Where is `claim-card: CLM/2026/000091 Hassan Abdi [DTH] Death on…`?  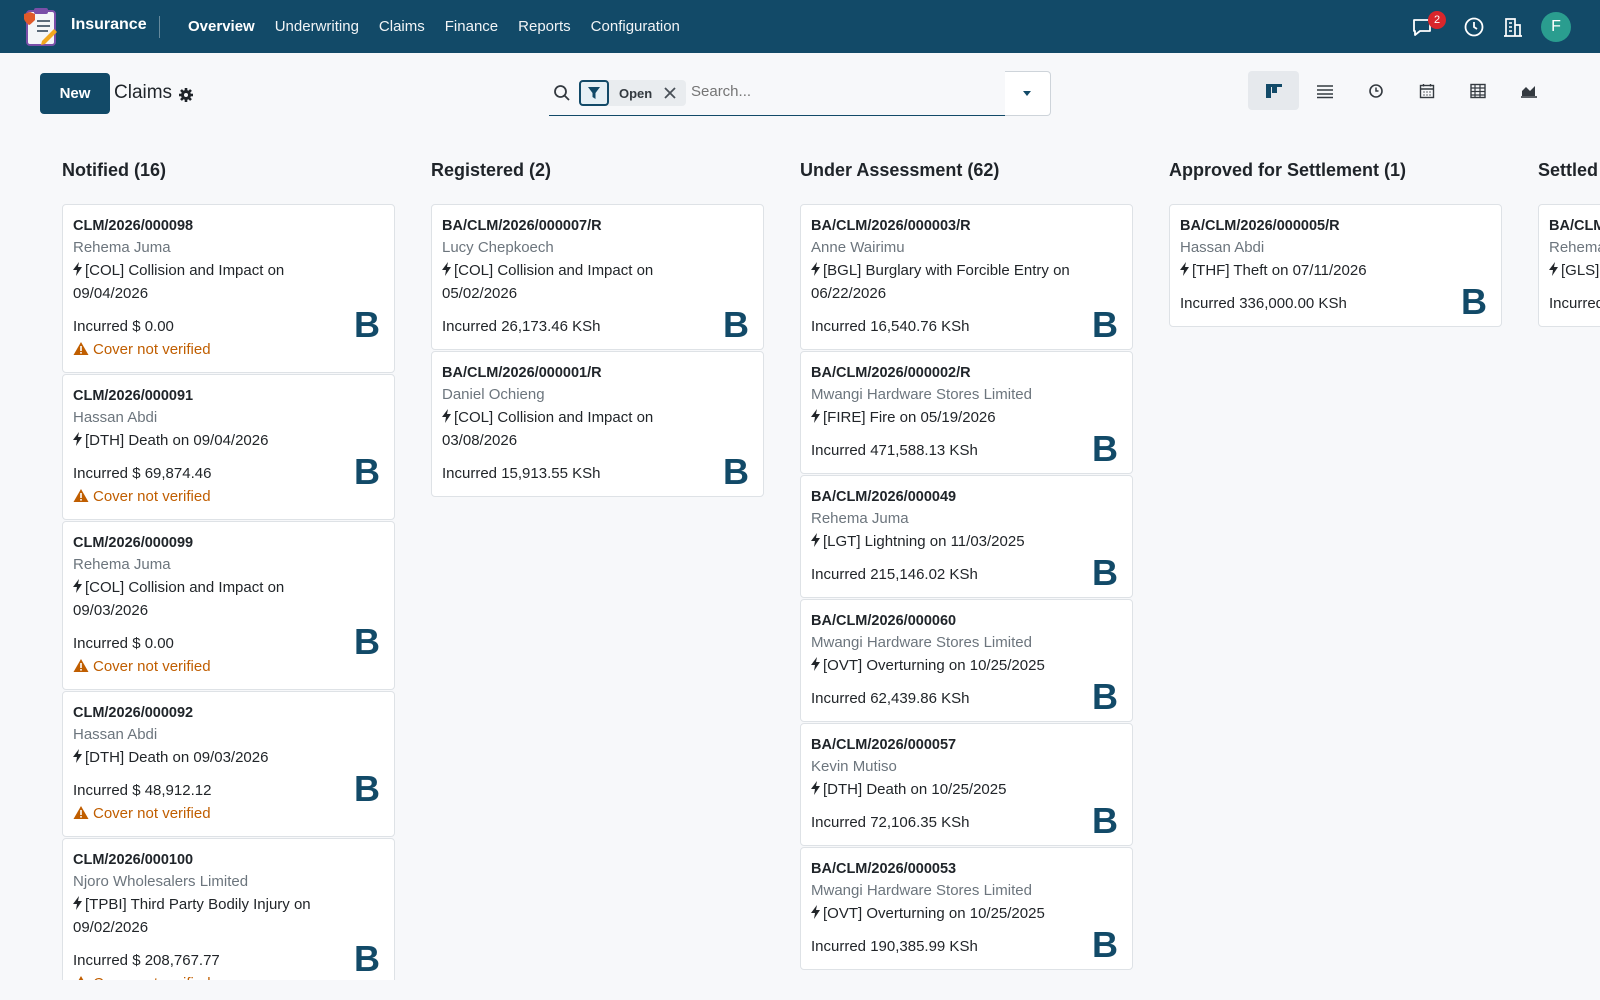
claim-card: CLM/2026/000091 Hassan Abdi [DTH] Death on… is located at coordinates (228, 447).